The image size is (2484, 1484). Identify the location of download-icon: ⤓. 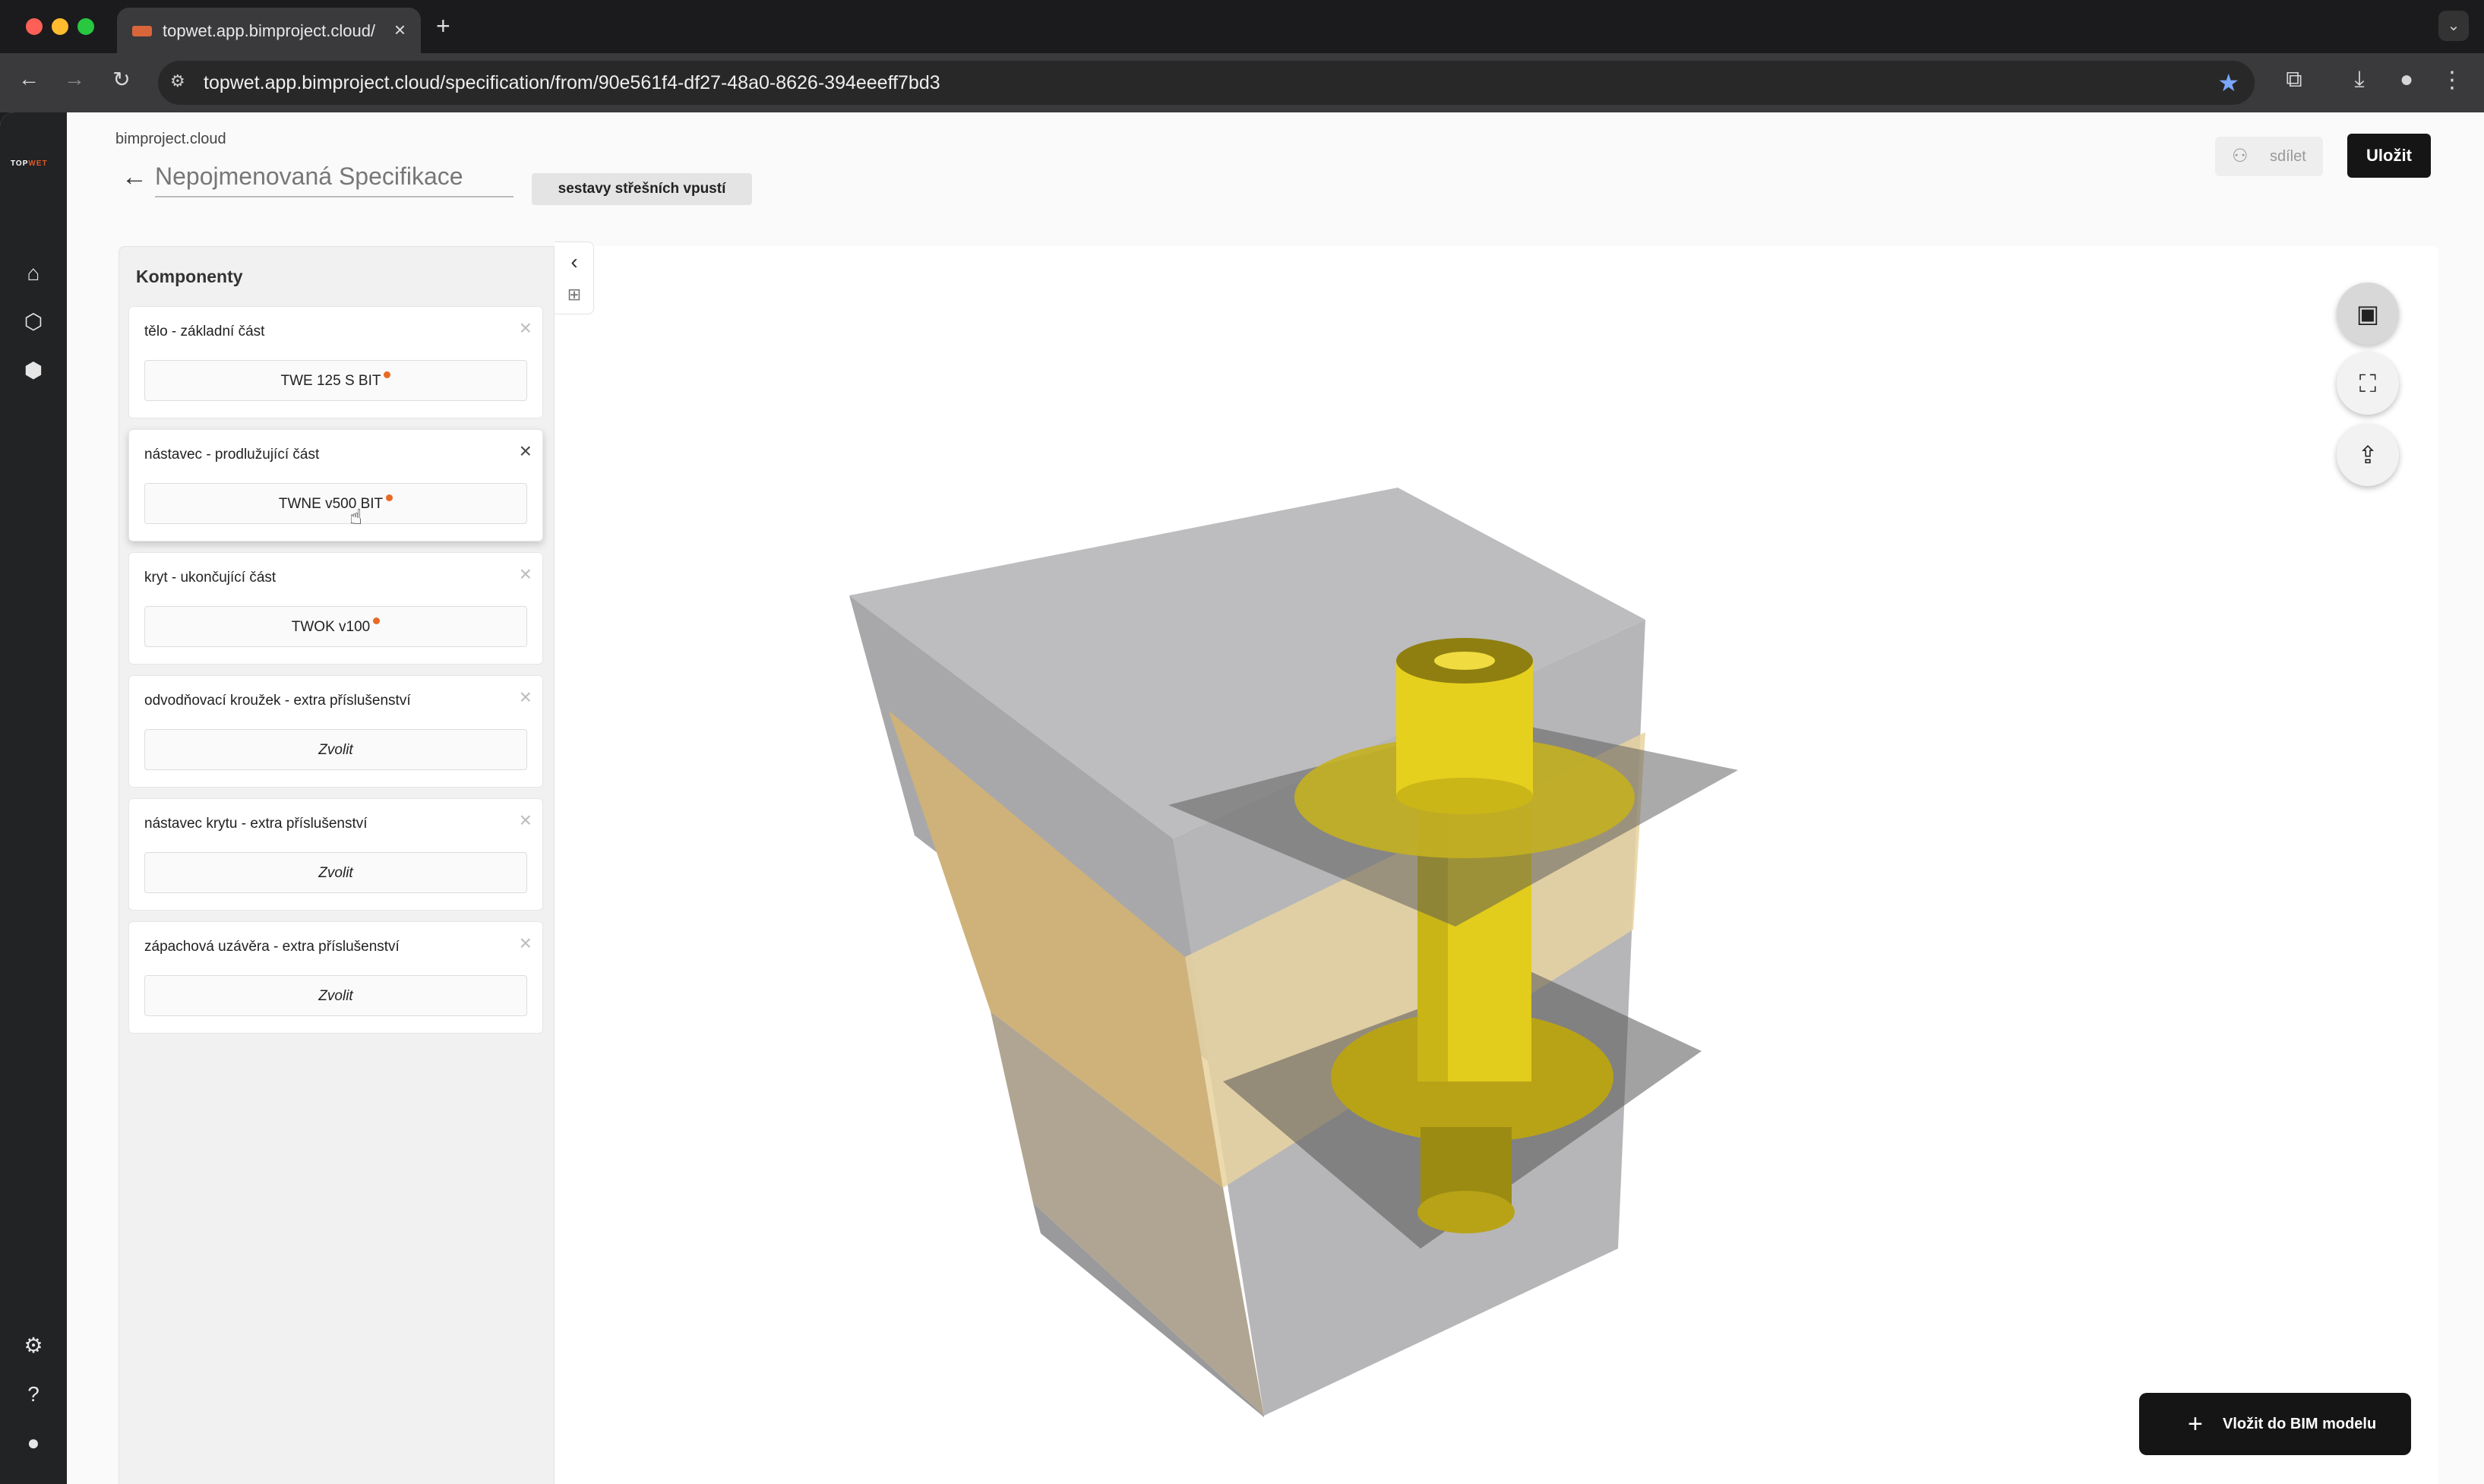
(2360, 80).